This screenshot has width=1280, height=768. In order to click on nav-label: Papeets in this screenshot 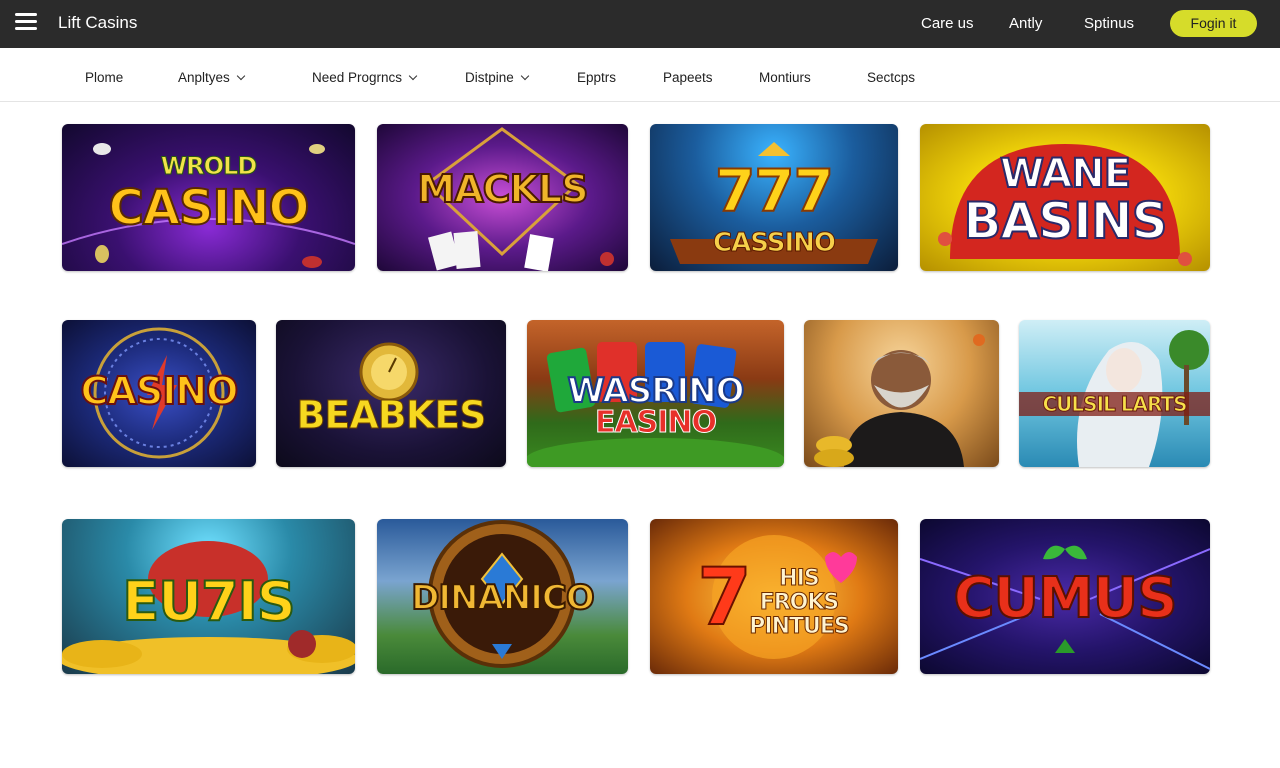, I will do `click(688, 77)`.